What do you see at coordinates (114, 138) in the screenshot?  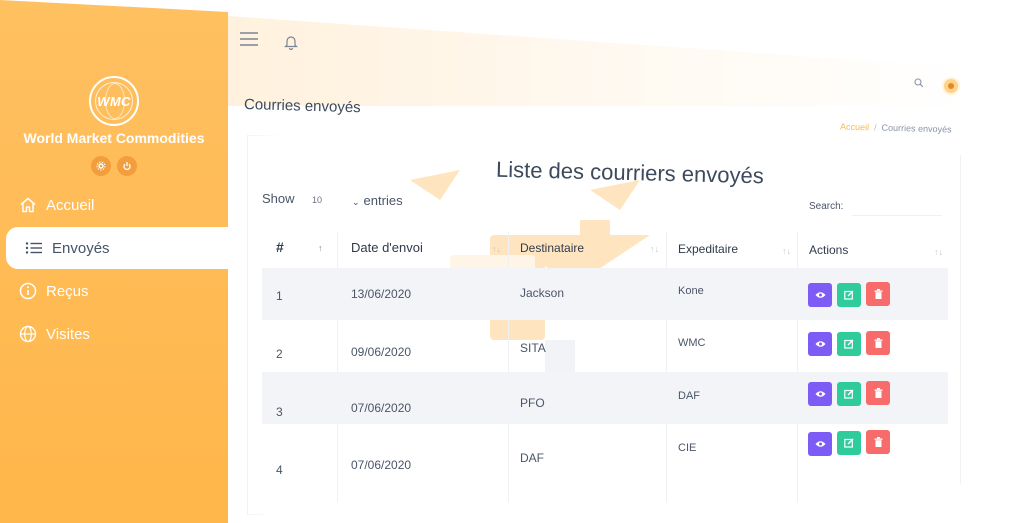 I see `brand-name: World Market Commodities` at bounding box center [114, 138].